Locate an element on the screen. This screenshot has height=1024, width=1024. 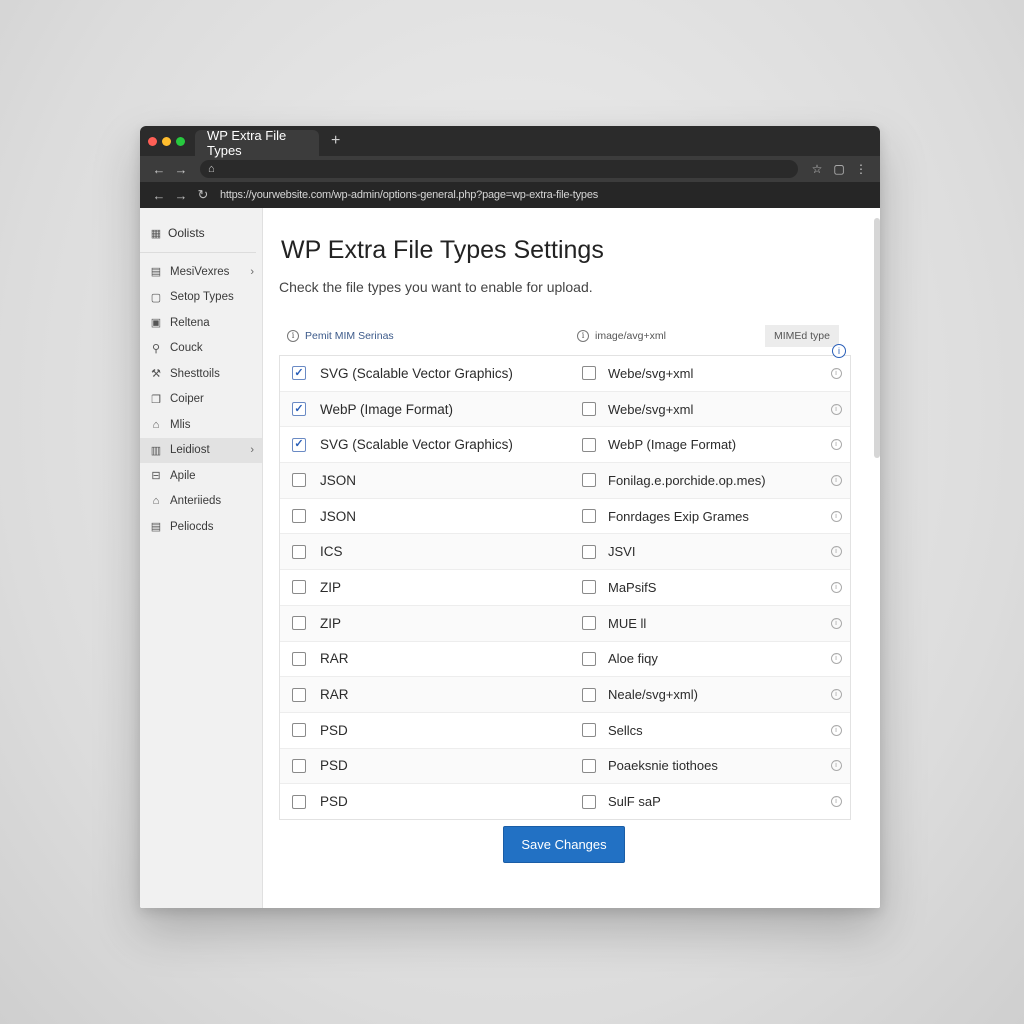
sidebar-item: ▥ Leidiost › is located at coordinates (201, 450).